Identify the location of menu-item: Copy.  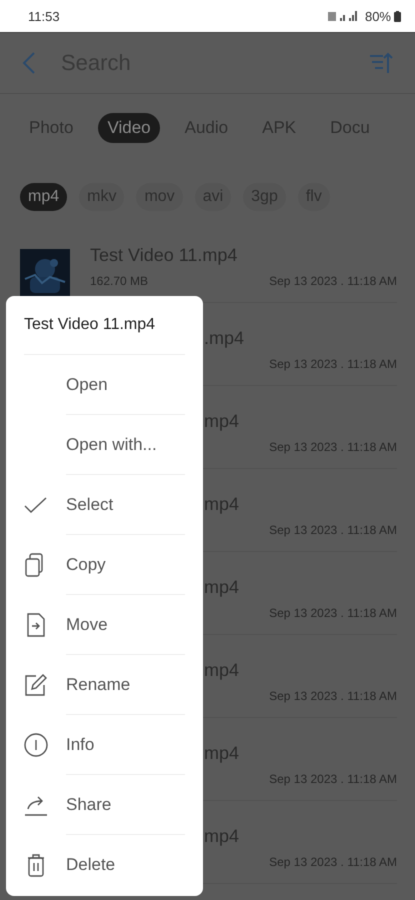
(125, 565).